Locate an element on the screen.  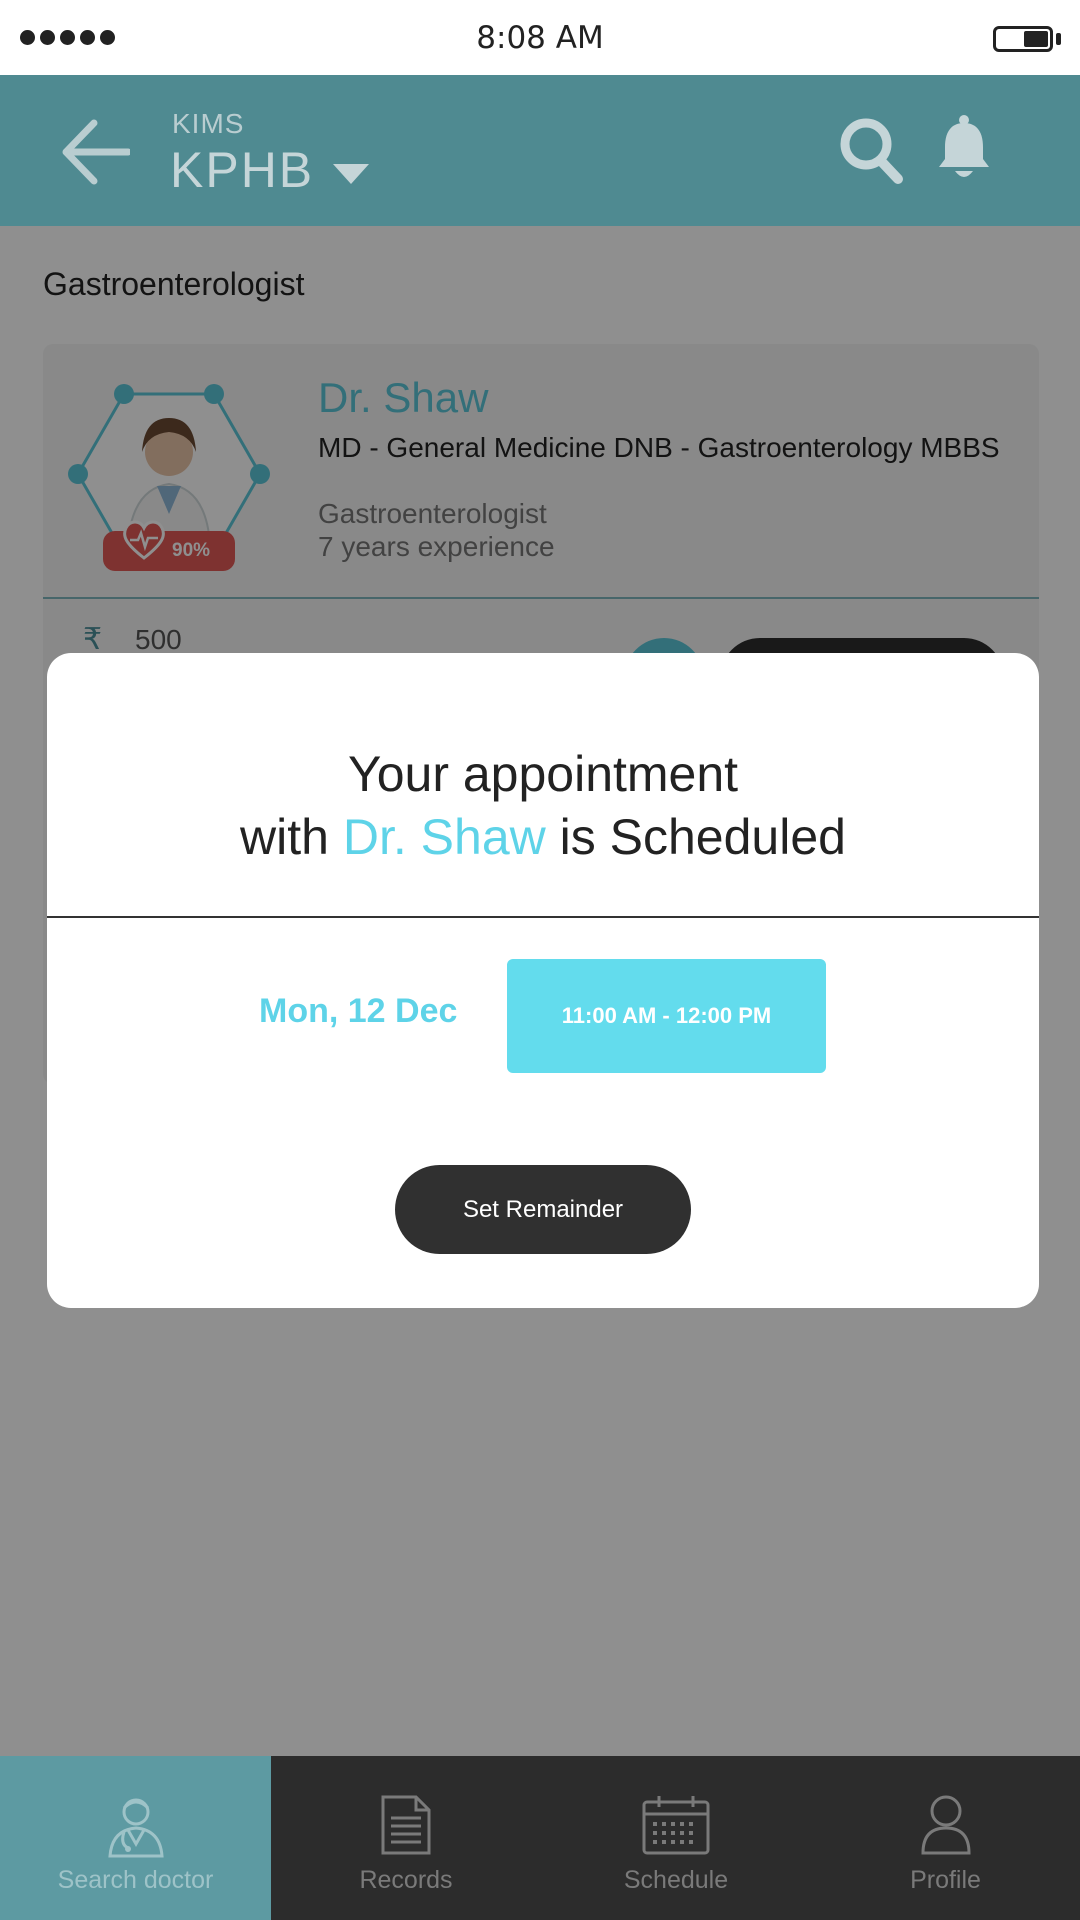
modal-title-line1: Your appointment is located at coordinates (543, 774).